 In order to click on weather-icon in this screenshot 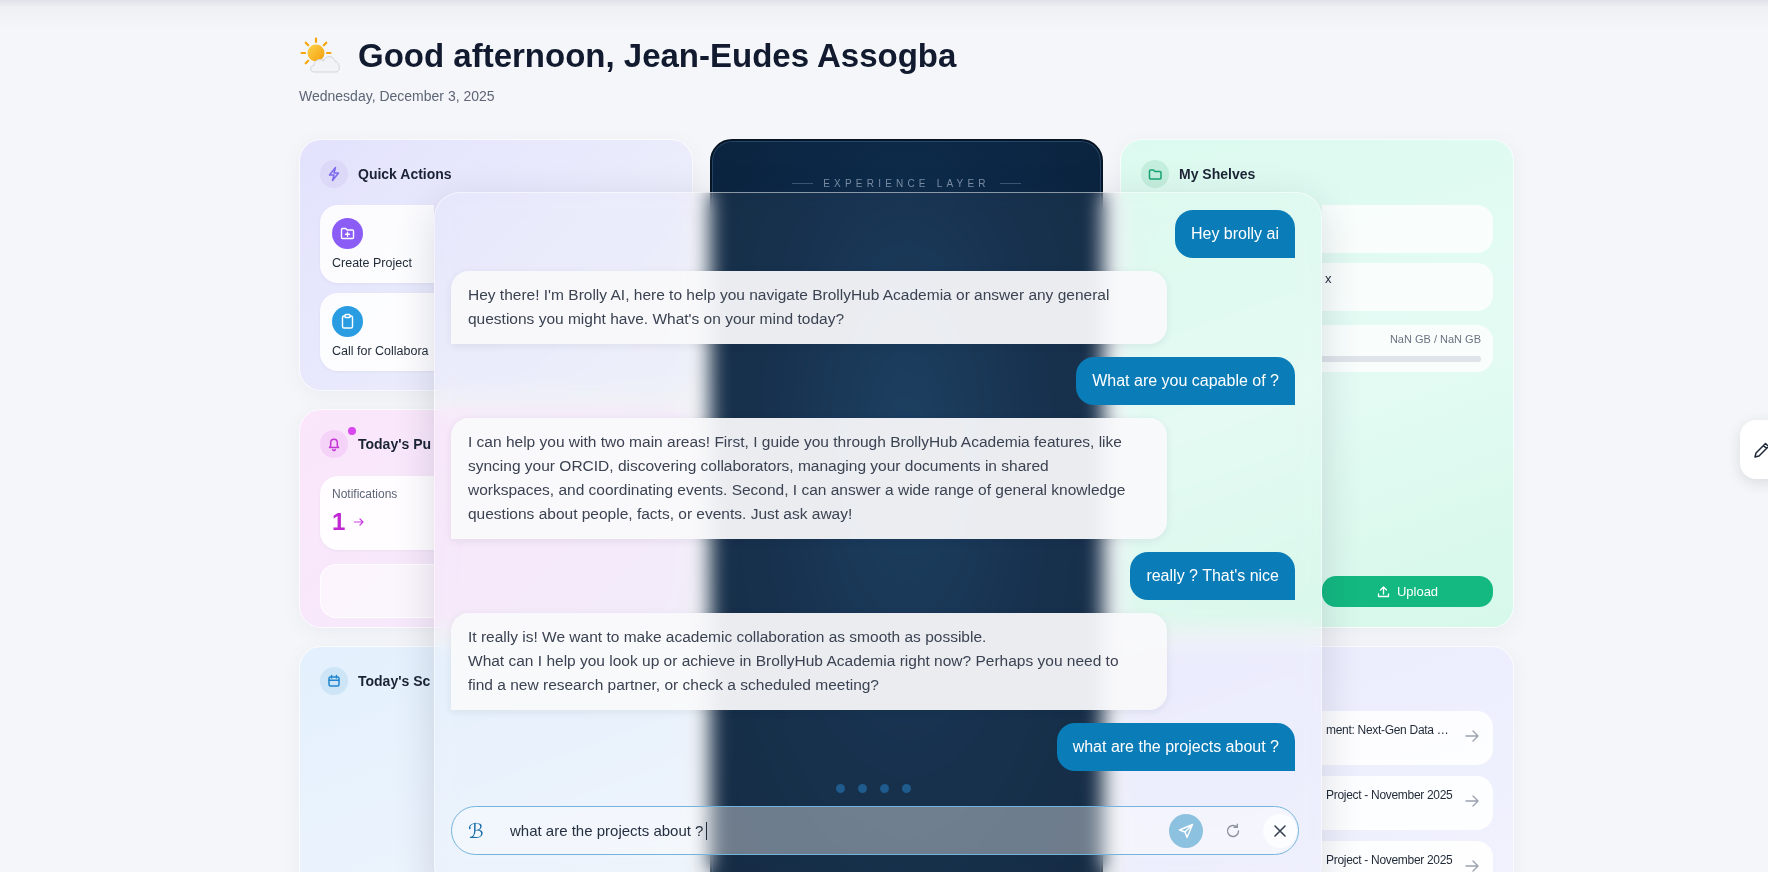, I will do `click(321, 56)`.